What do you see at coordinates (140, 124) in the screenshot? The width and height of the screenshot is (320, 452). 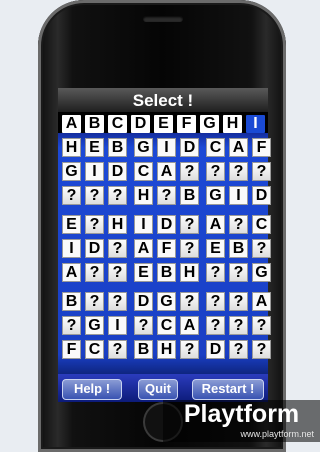 I see `letter-option-d: D` at bounding box center [140, 124].